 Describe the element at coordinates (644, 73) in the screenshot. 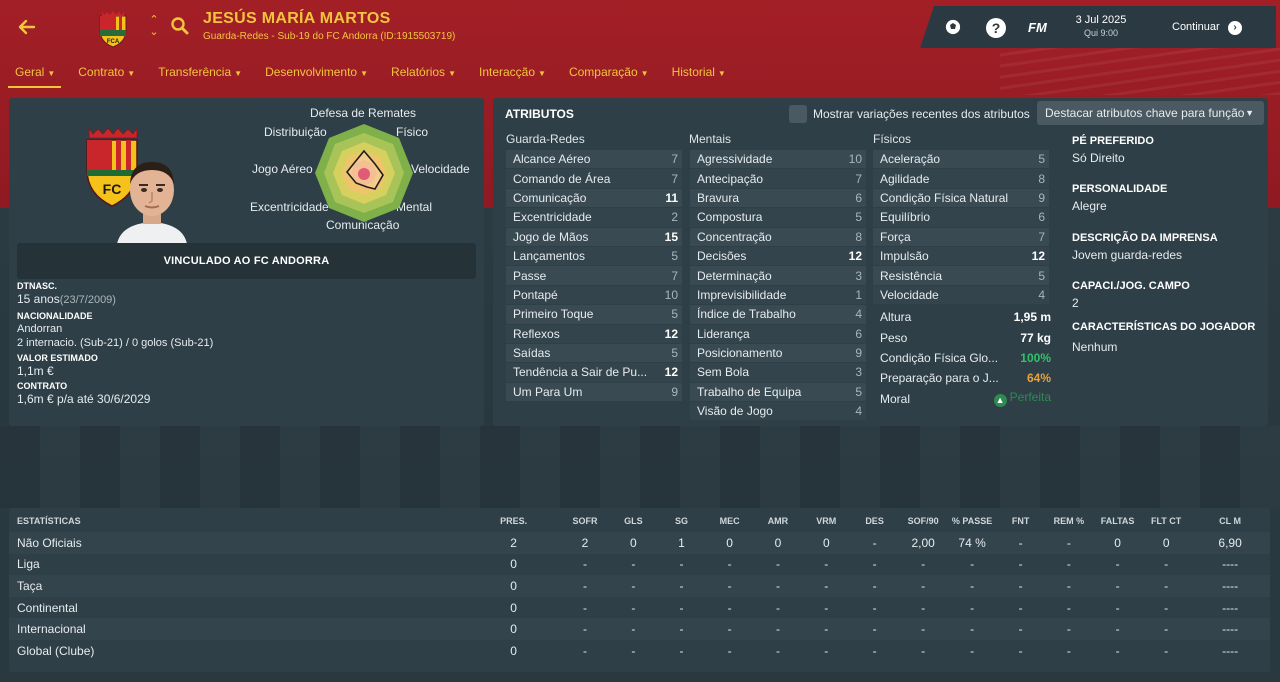

I see `chevron-down-icon: ▼` at that location.